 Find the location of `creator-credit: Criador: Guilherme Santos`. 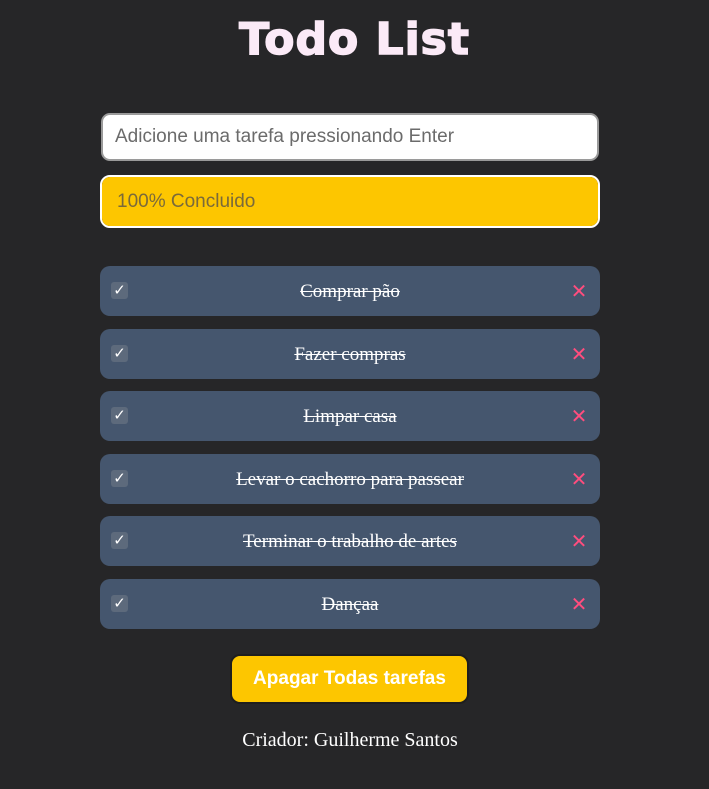

creator-credit: Criador: Guilherme Santos is located at coordinates (350, 740).